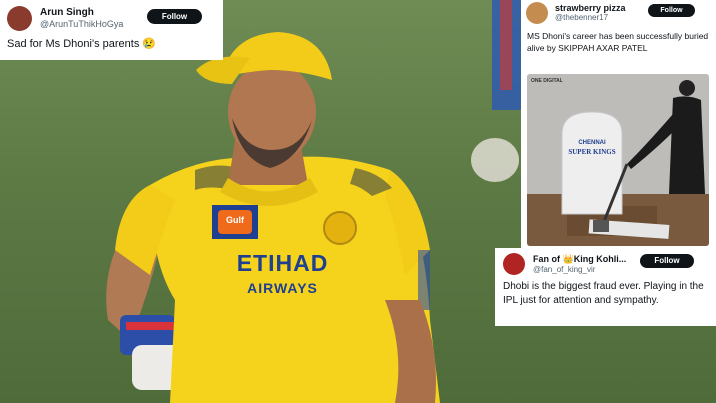 The image size is (716, 403). What do you see at coordinates (592, 152) in the screenshot?
I see `tombstone-line2: SUPER KINGS` at bounding box center [592, 152].